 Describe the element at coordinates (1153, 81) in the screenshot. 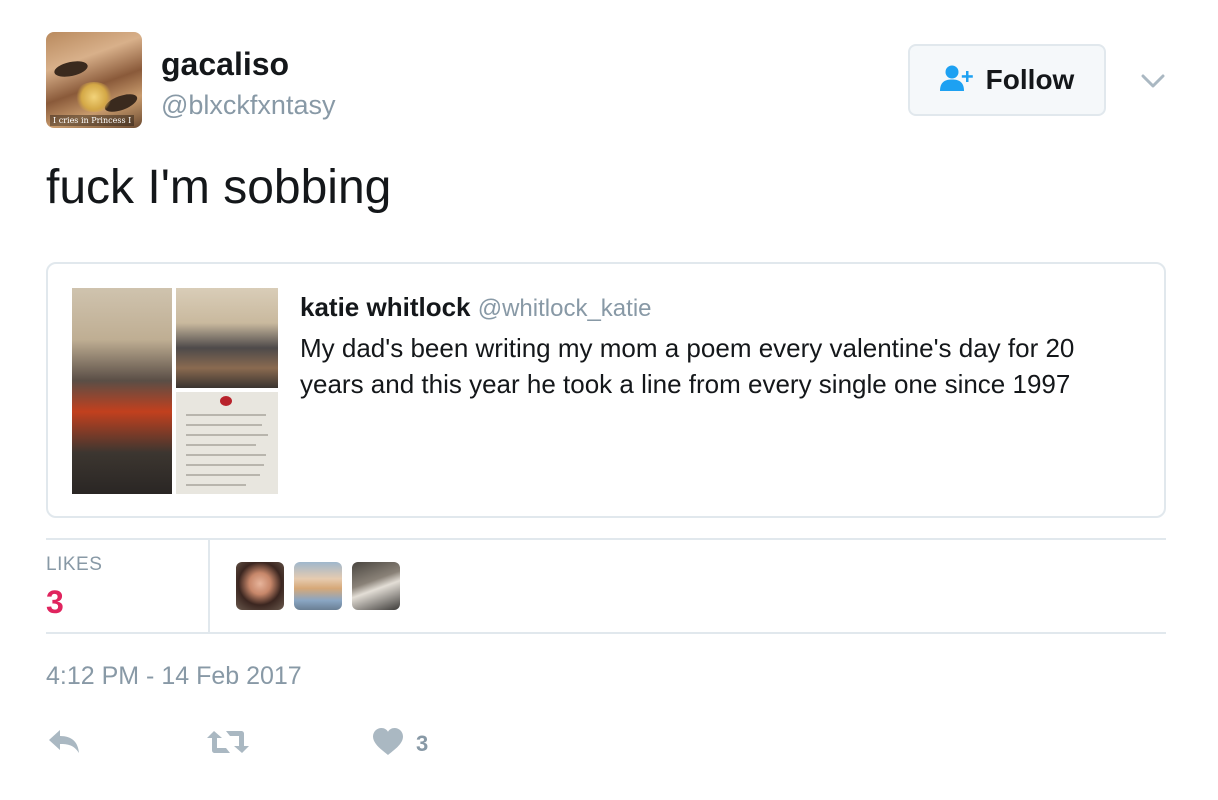

I see `chevron-down-icon` at that location.